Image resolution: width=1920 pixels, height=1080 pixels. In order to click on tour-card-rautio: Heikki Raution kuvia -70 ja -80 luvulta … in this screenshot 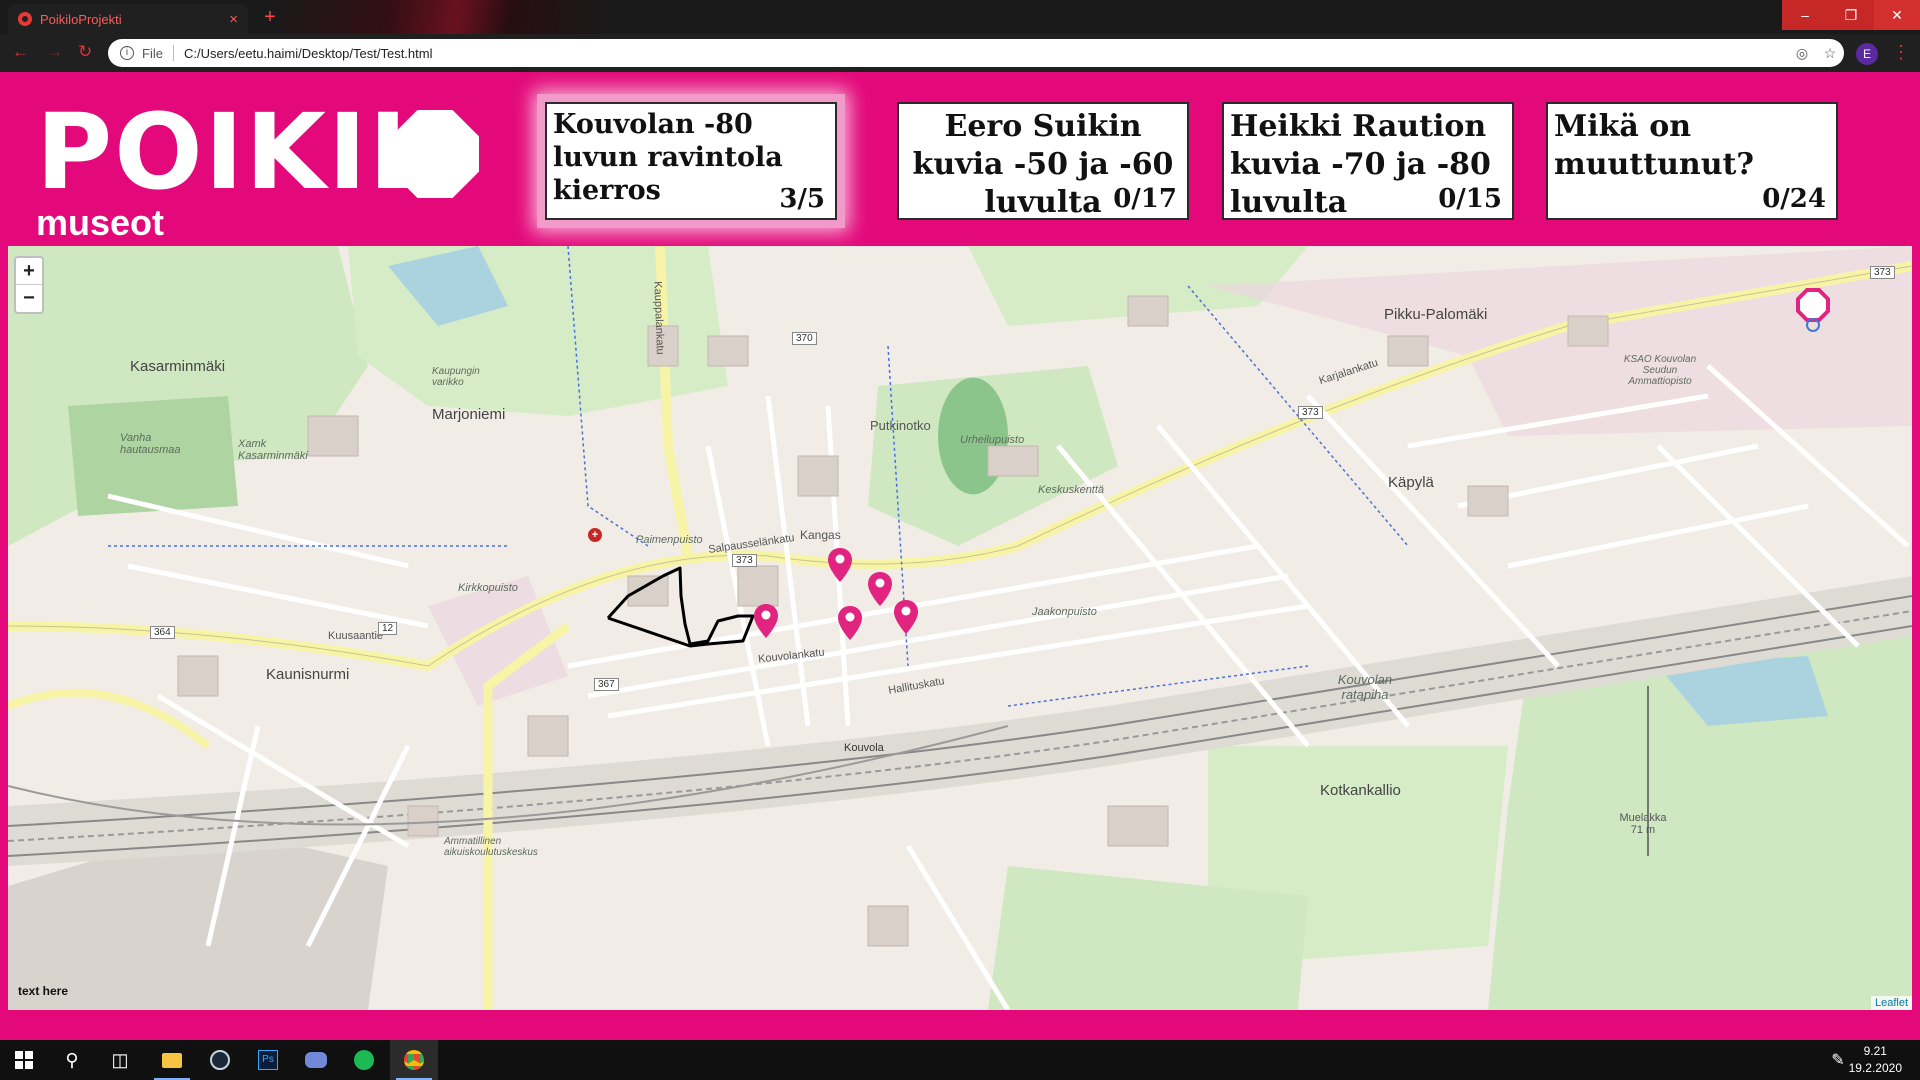, I will do `click(1368, 161)`.